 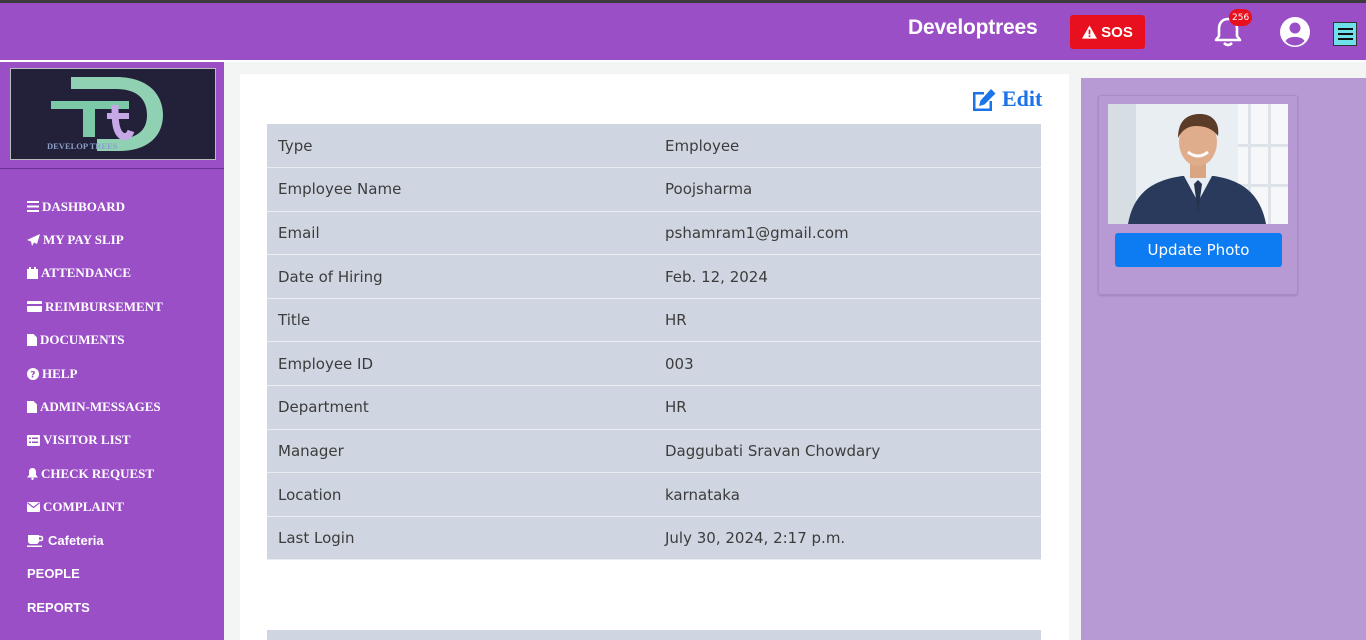 I want to click on user-profile-icon, so click(x=1295, y=32).